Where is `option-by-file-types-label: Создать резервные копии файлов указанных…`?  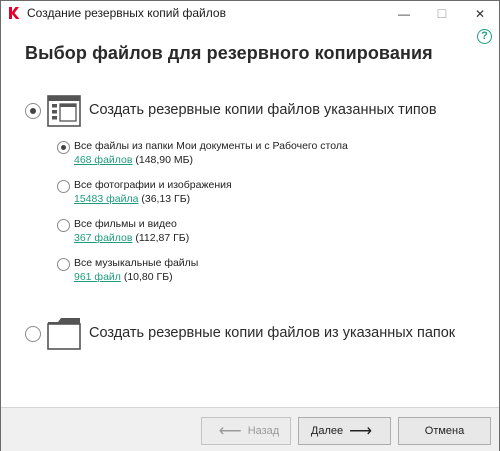
option-by-file-types-label: Создать резервные копии файлов указанных… is located at coordinates (263, 110).